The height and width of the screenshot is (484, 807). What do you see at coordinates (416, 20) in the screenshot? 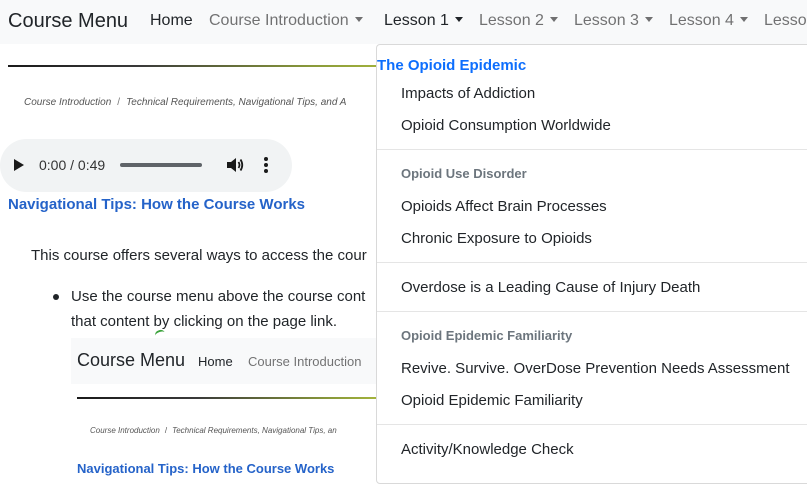
I see `nav-lesson-1-label: Lesson 1` at bounding box center [416, 20].